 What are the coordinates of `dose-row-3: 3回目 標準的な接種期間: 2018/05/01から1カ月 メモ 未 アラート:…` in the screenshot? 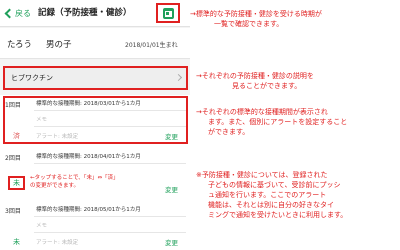 It's located at (95, 225).